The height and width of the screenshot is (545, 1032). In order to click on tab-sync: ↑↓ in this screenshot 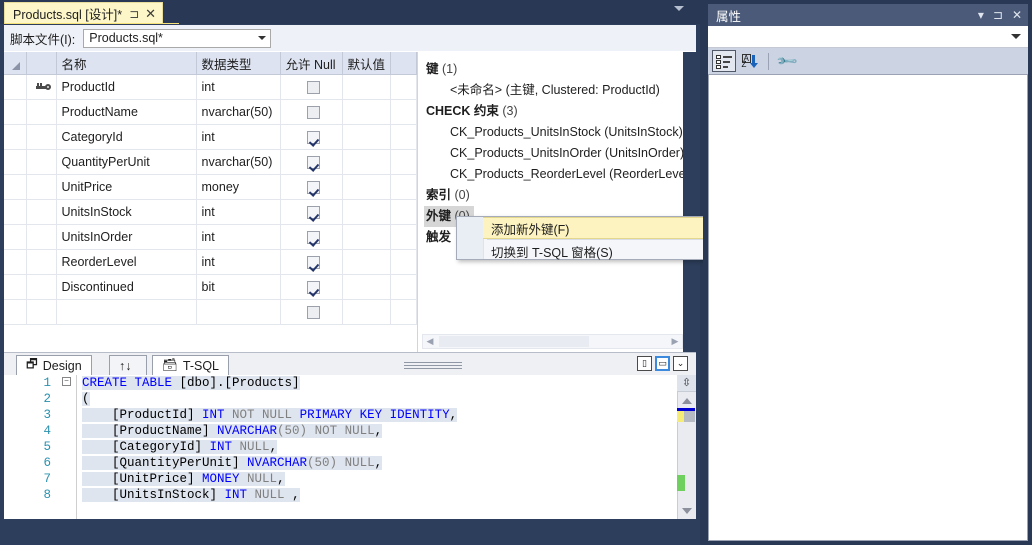, I will do `click(128, 365)`.